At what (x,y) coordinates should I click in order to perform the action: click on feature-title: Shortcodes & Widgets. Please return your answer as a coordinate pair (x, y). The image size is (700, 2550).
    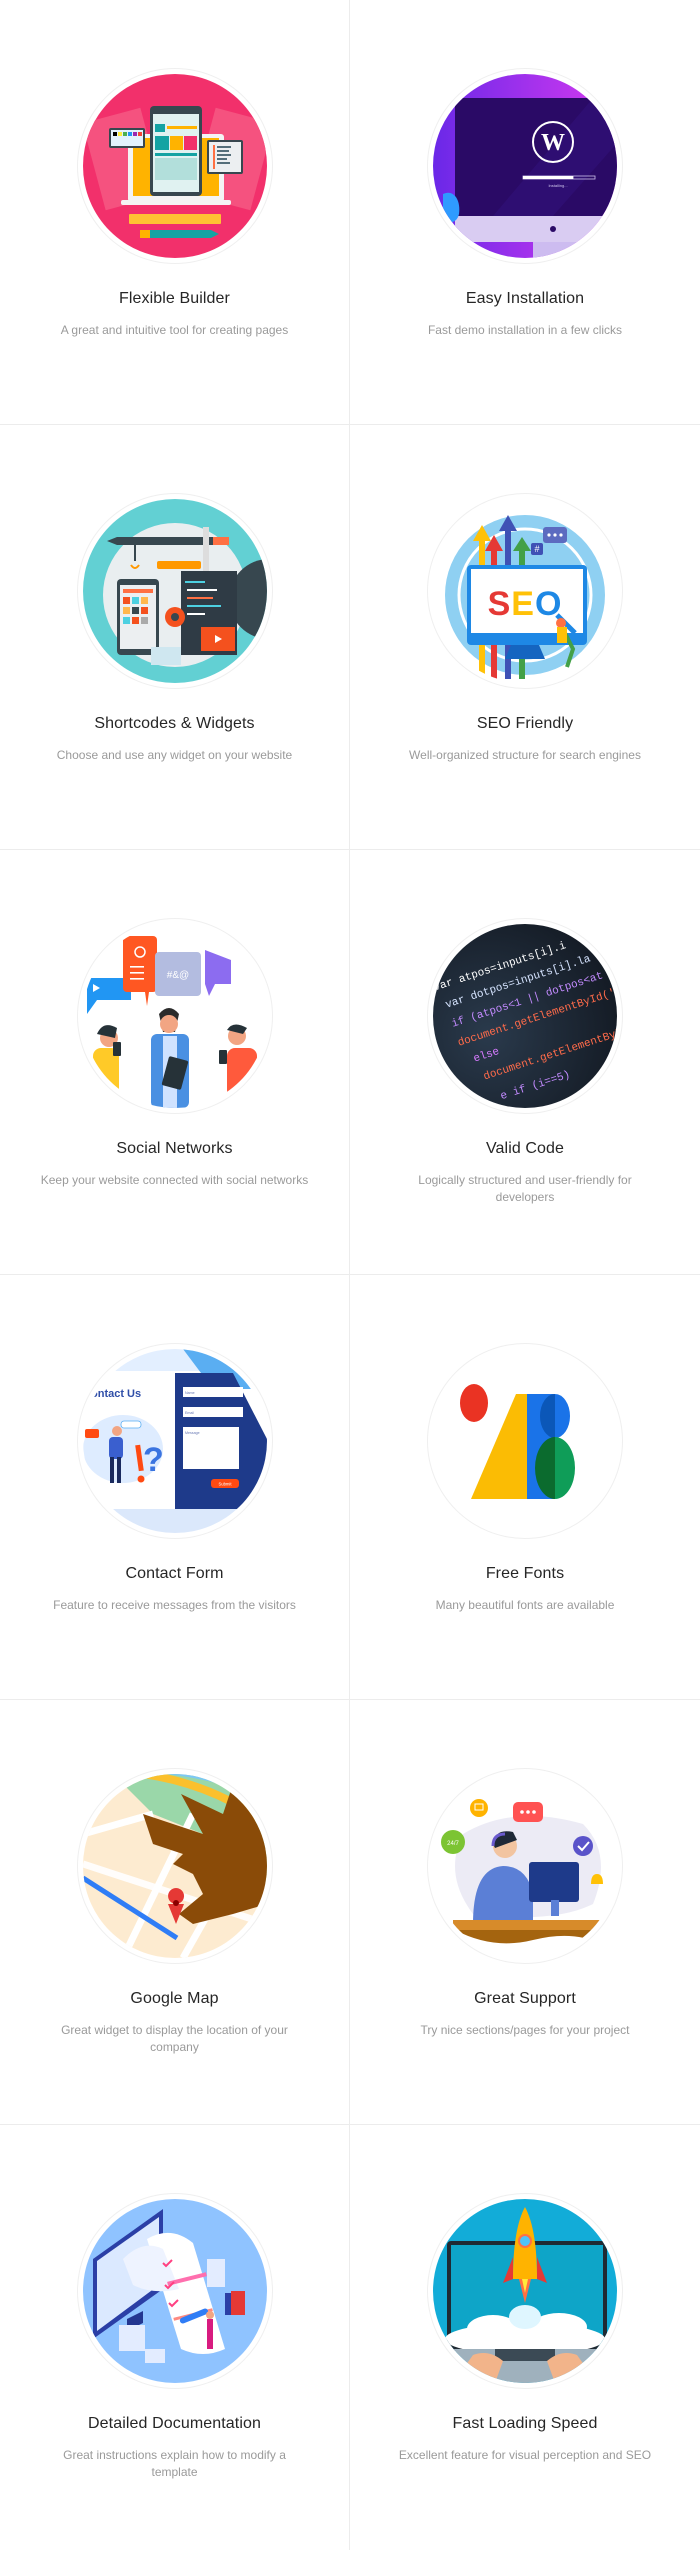
    Looking at the image, I should click on (174, 723).